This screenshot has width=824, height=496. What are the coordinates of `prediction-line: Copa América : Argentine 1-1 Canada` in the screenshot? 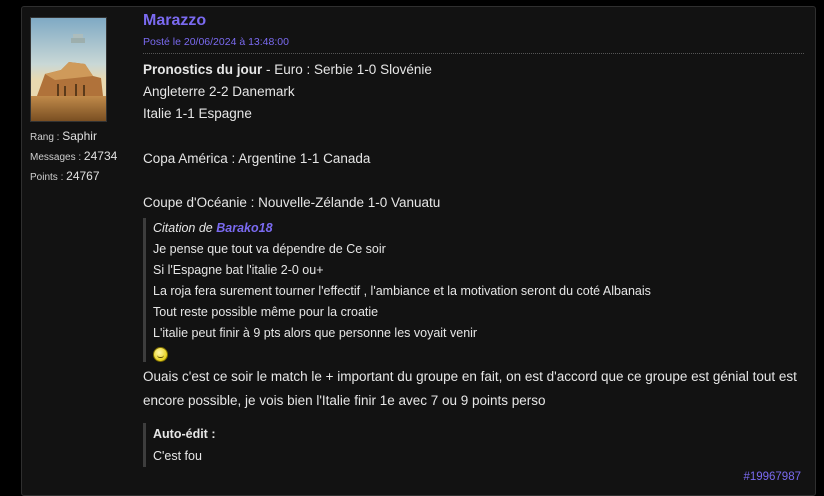 It's located at (257, 158).